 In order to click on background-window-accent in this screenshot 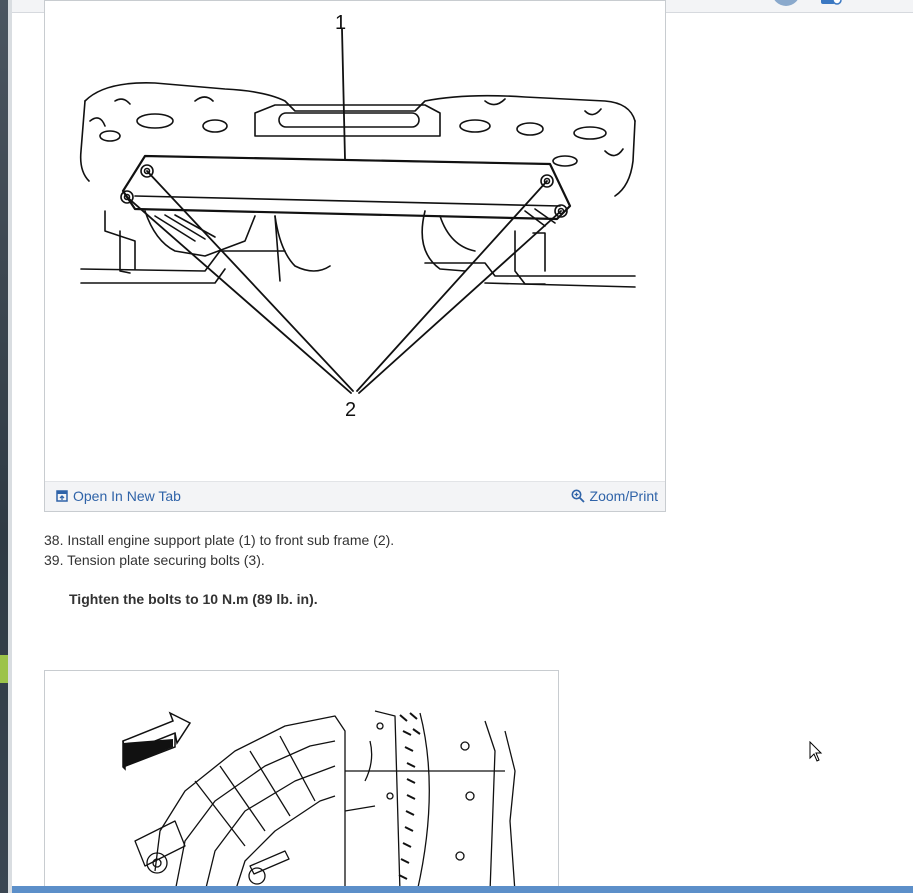, I will do `click(4, 669)`.